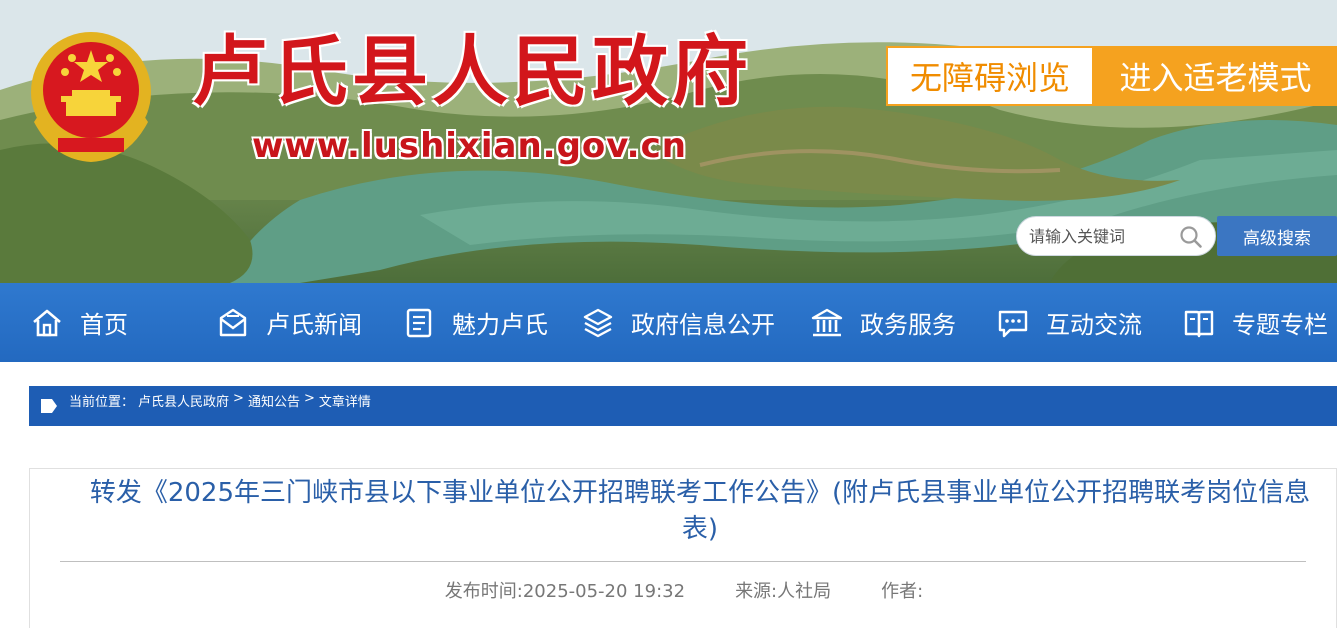 This screenshot has width=1337, height=628. I want to click on main-nav: 首页 卢氏新闻 魅力卢氏 政府信息公开 政务服务 互动交流 专题专栏, so click(668, 322).